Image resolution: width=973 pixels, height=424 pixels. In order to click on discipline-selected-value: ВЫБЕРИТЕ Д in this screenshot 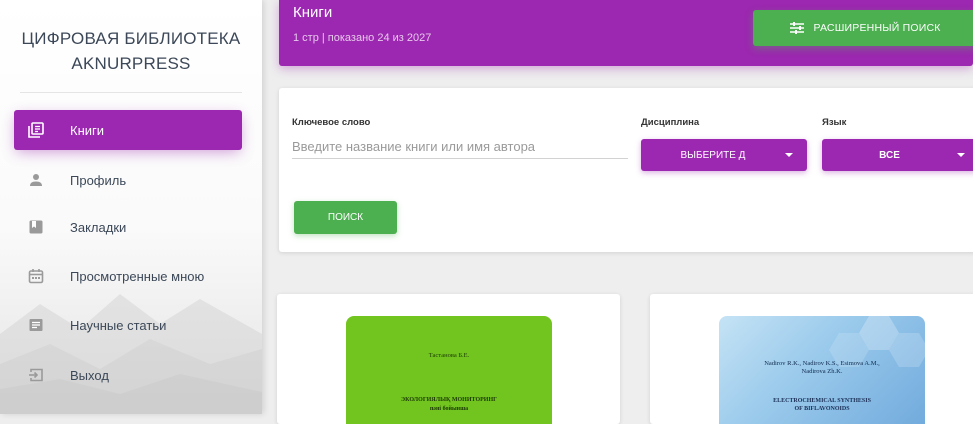, I will do `click(713, 155)`.